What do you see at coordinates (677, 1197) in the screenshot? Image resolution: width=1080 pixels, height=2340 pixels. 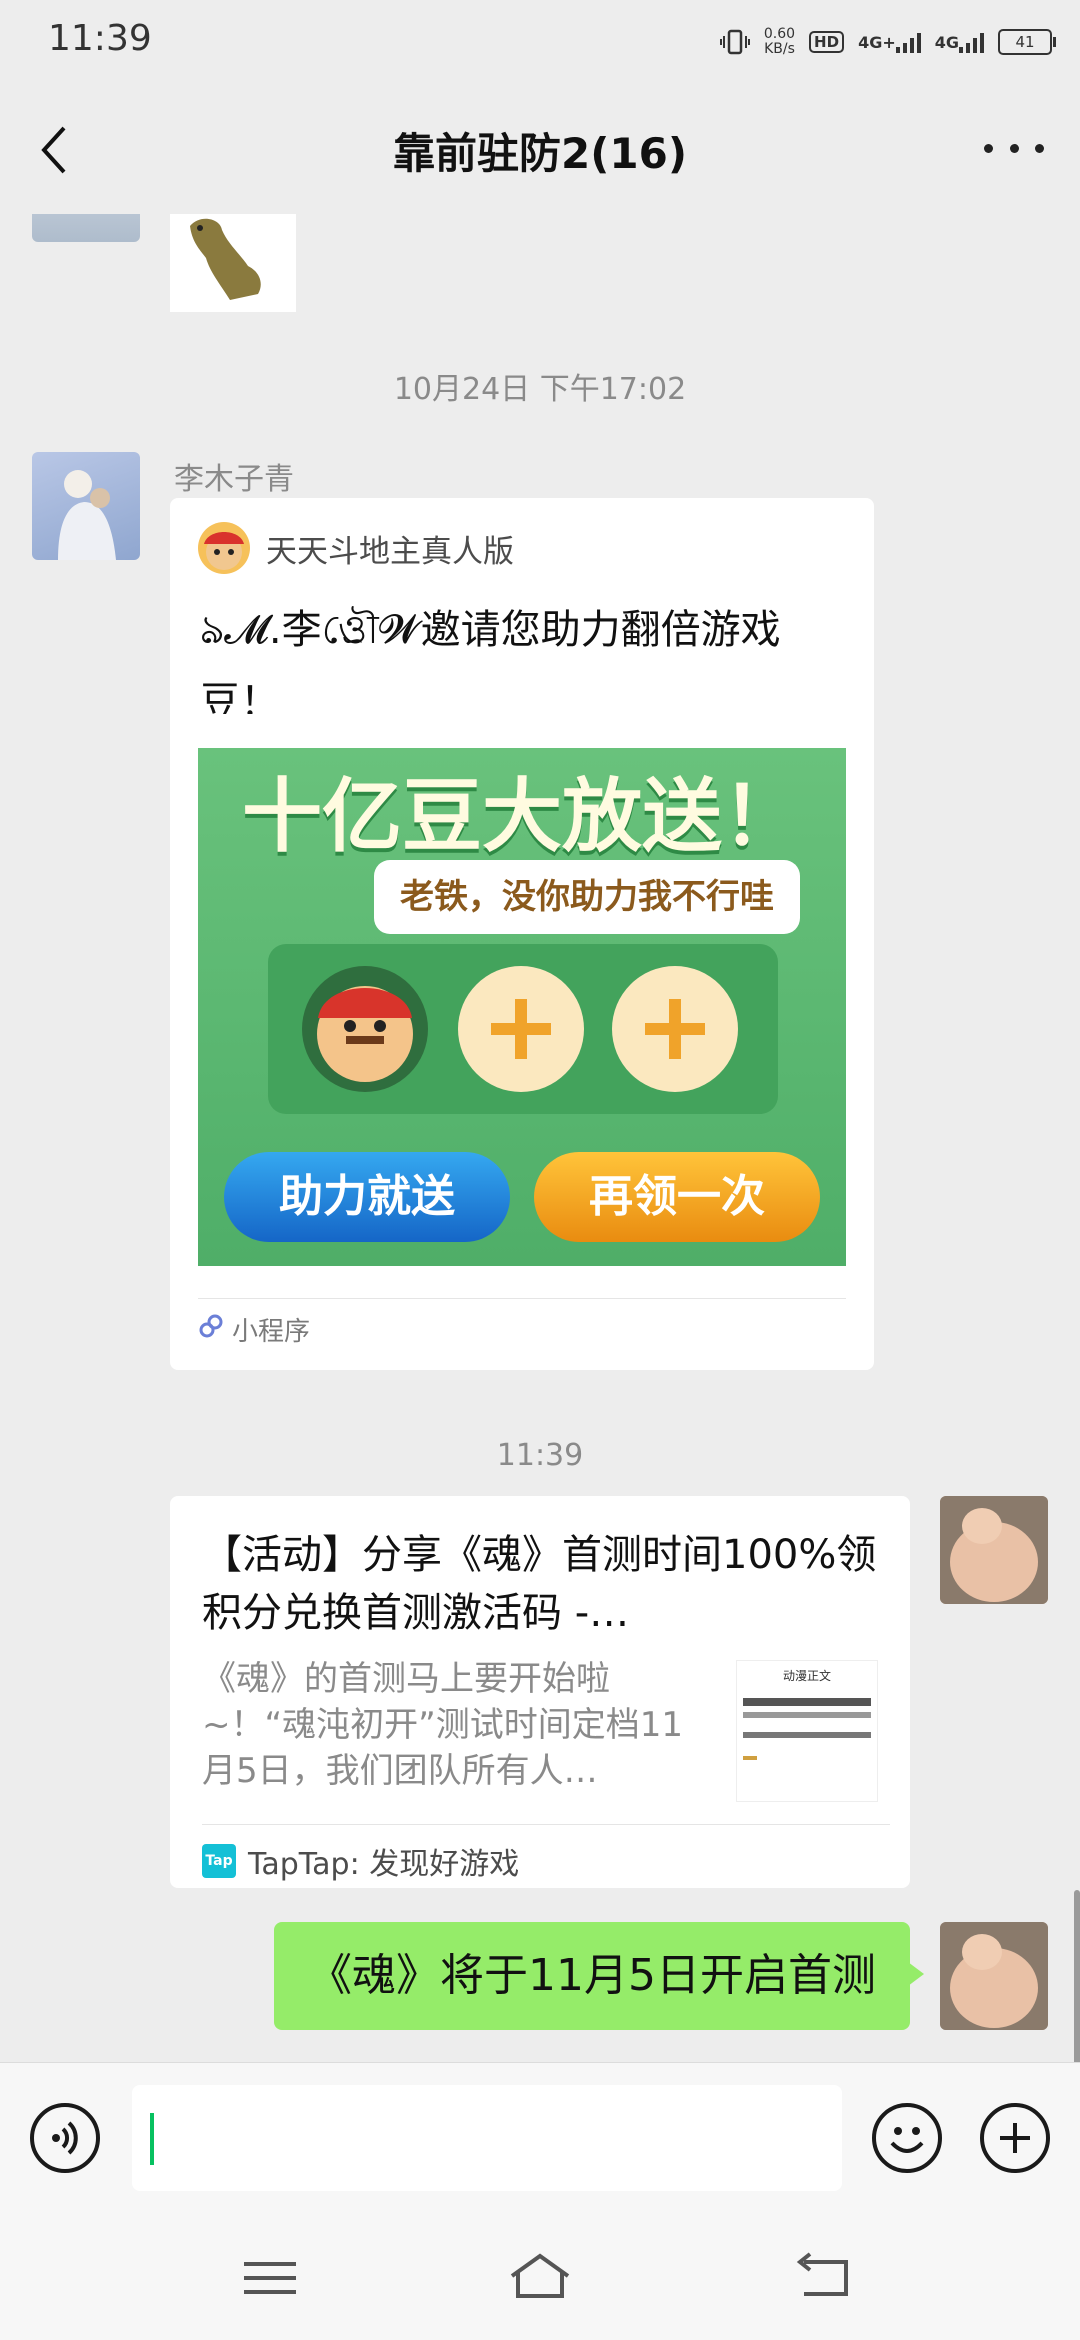 I see `banner-button-again: 再领一次` at bounding box center [677, 1197].